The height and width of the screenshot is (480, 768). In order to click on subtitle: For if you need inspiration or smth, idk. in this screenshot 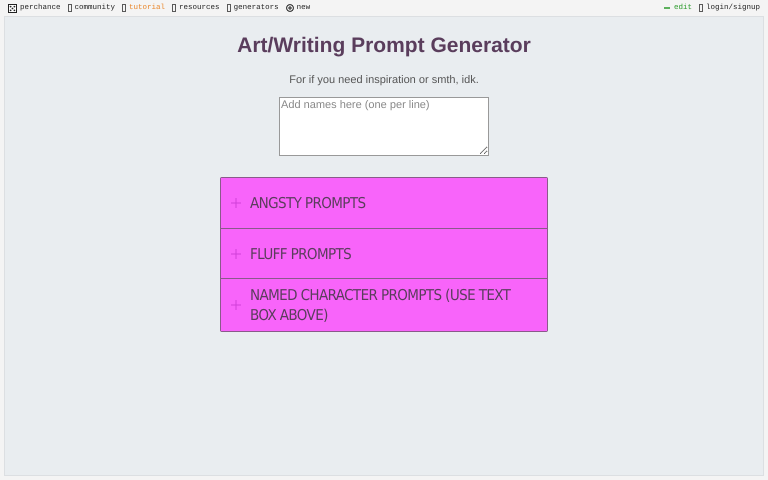, I will do `click(384, 80)`.